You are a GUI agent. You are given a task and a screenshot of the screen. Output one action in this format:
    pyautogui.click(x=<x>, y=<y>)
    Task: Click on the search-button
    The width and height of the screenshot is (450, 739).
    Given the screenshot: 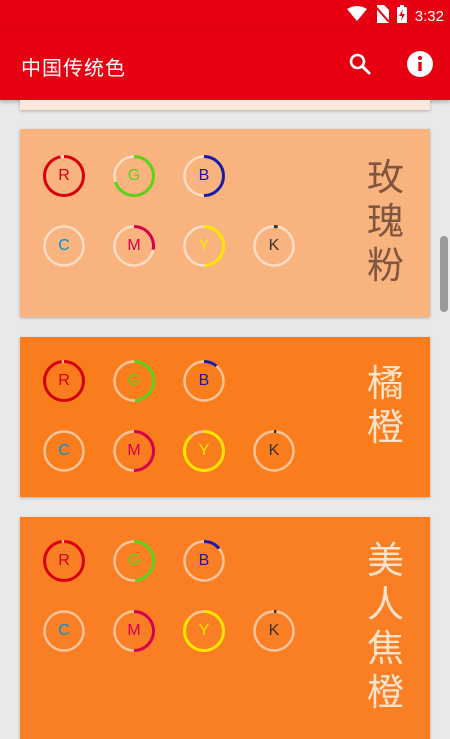 What is the action you would take?
    pyautogui.click(x=360, y=66)
    